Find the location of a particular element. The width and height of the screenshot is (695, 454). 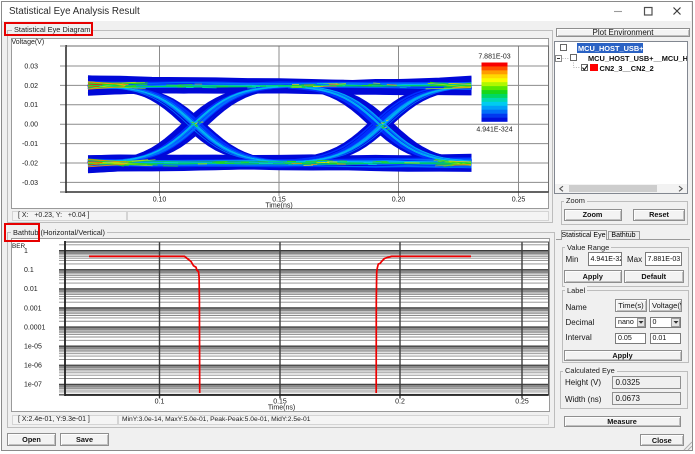

svg-text: Voltage(V) is located at coordinates (27, 42).